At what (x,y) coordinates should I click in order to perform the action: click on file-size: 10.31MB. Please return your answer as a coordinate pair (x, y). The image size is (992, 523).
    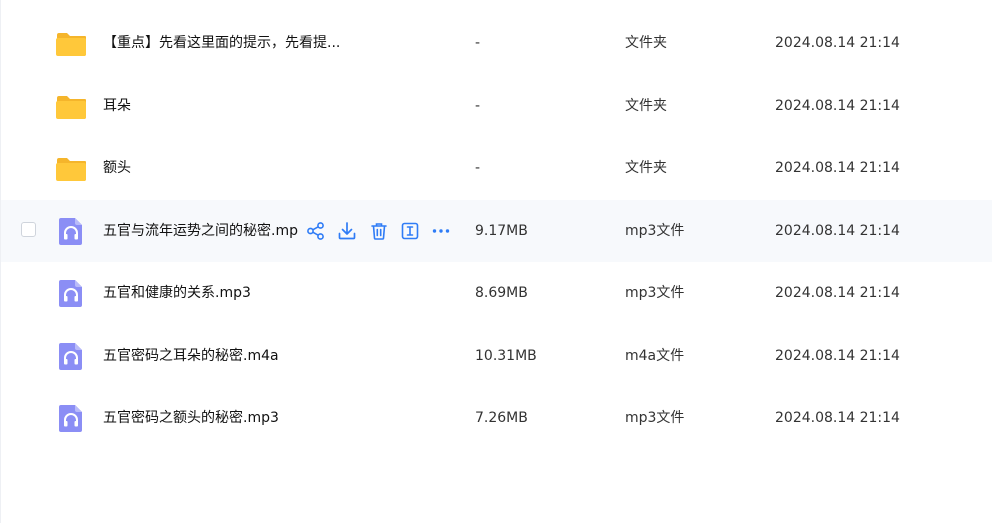
    Looking at the image, I should click on (506, 356).